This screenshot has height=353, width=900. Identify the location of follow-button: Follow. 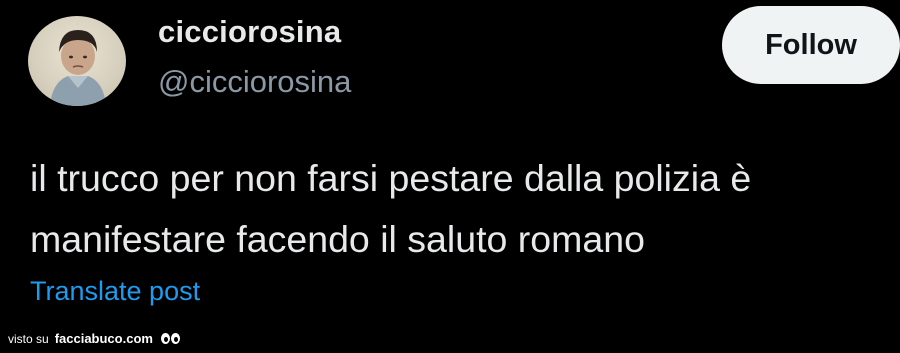
(811, 45).